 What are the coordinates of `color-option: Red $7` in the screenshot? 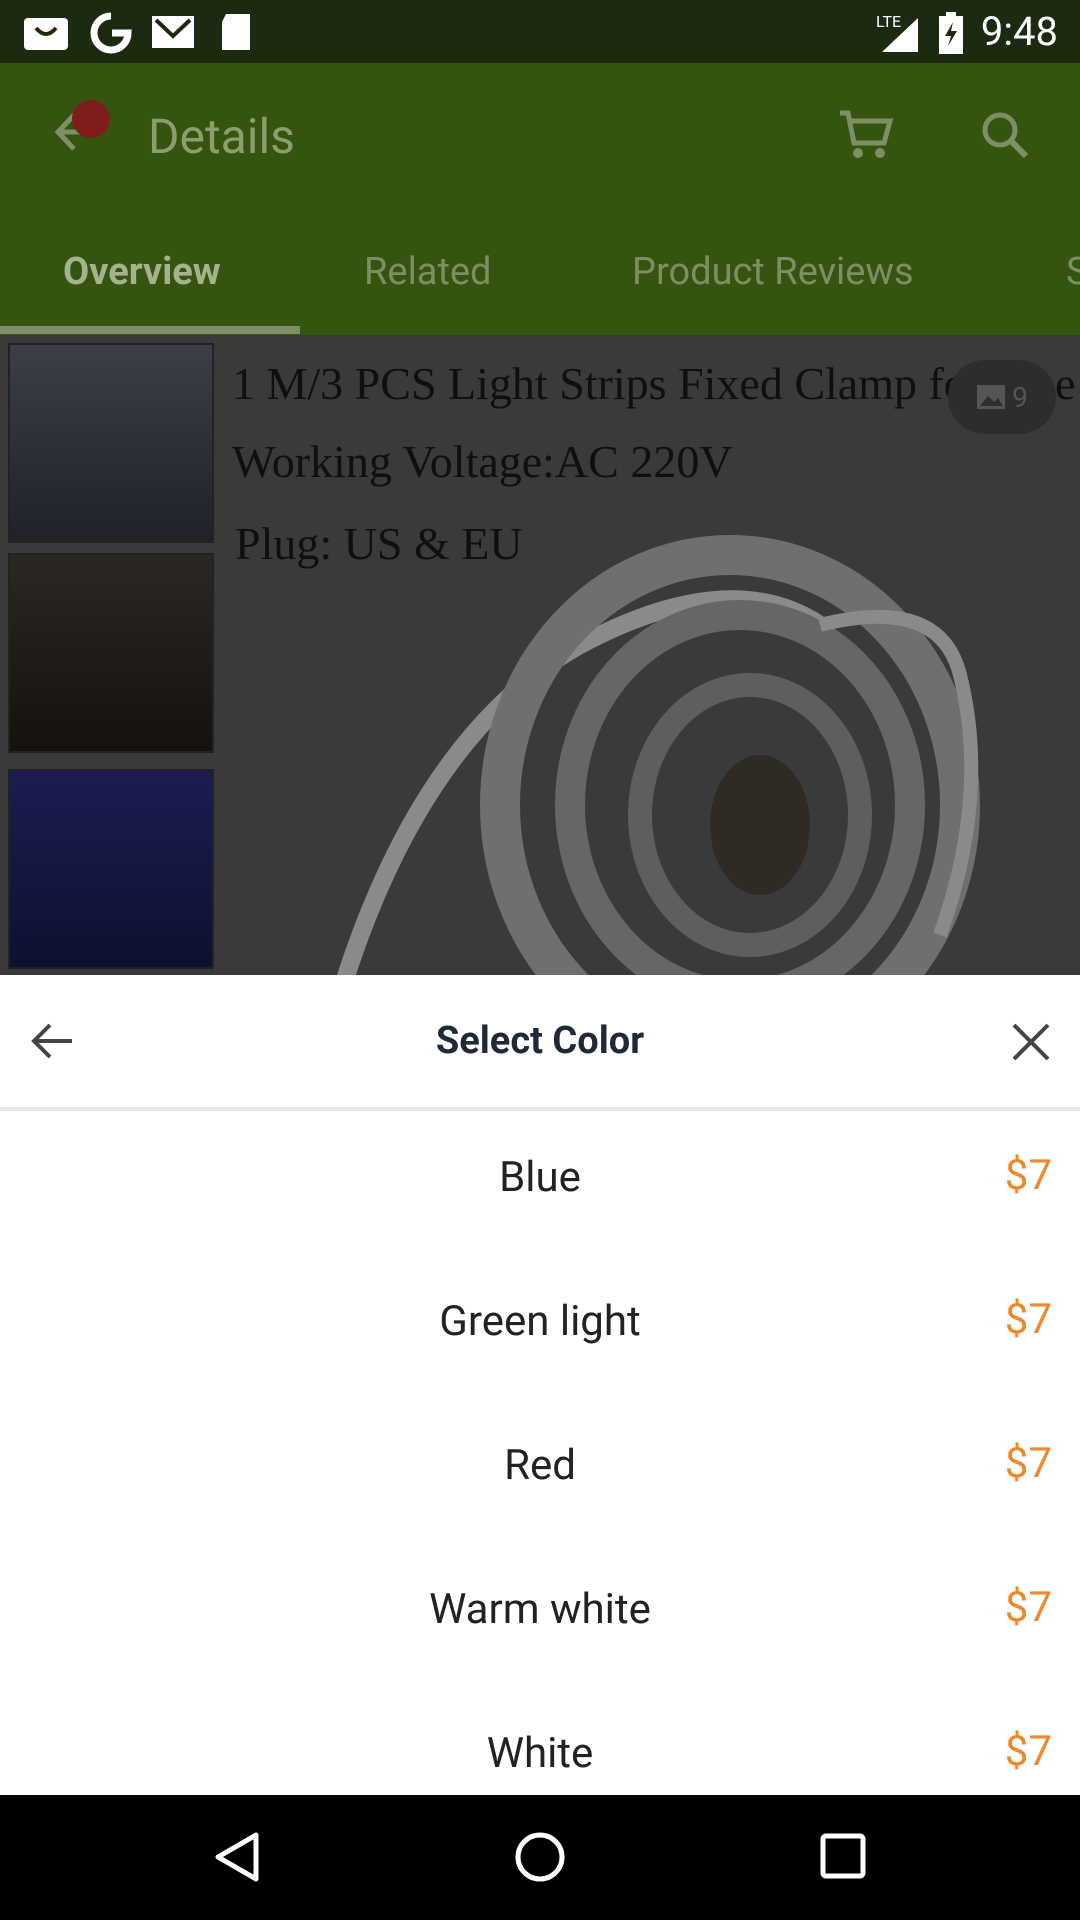 It's located at (540, 1471).